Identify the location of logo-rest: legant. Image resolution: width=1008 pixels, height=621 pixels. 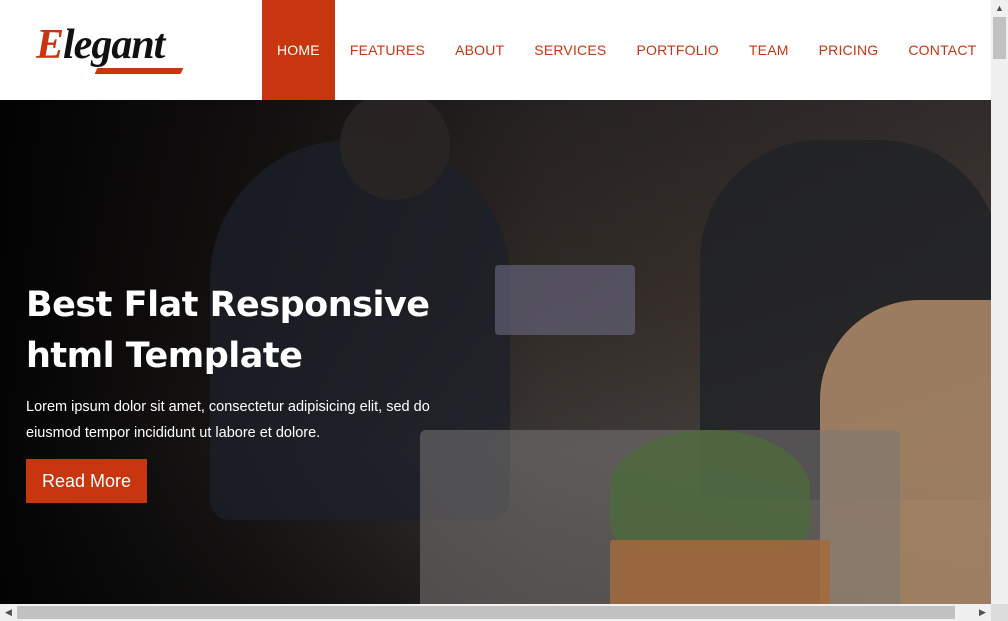
(114, 45).